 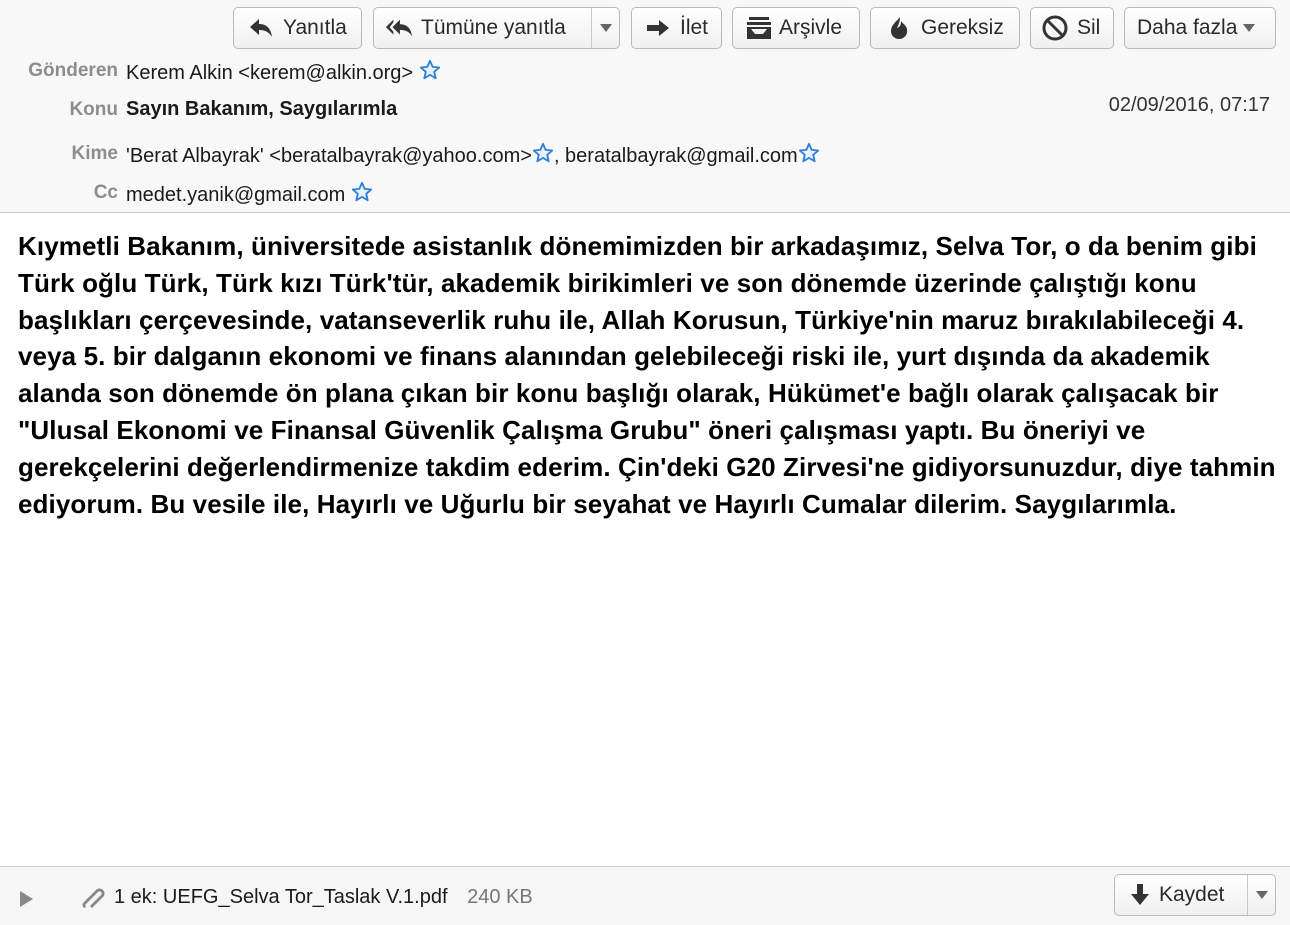 I want to click on archive-button: Arşivle, so click(x=796, y=28).